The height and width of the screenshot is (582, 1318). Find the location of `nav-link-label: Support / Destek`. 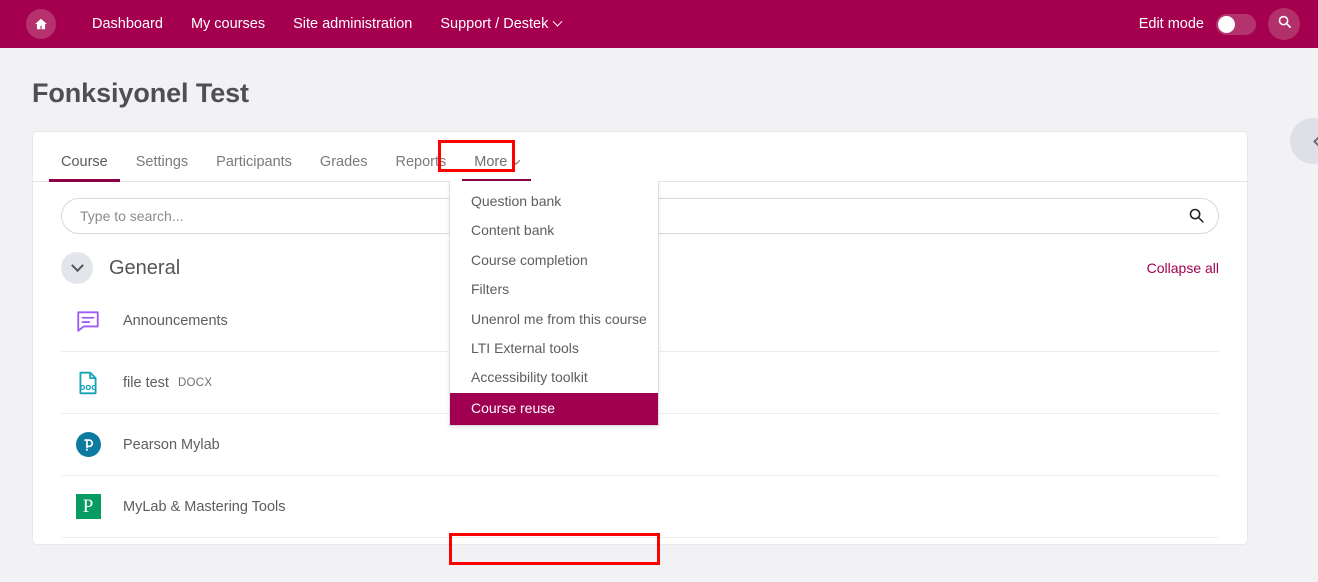

nav-link-label: Support / Destek is located at coordinates (494, 24).